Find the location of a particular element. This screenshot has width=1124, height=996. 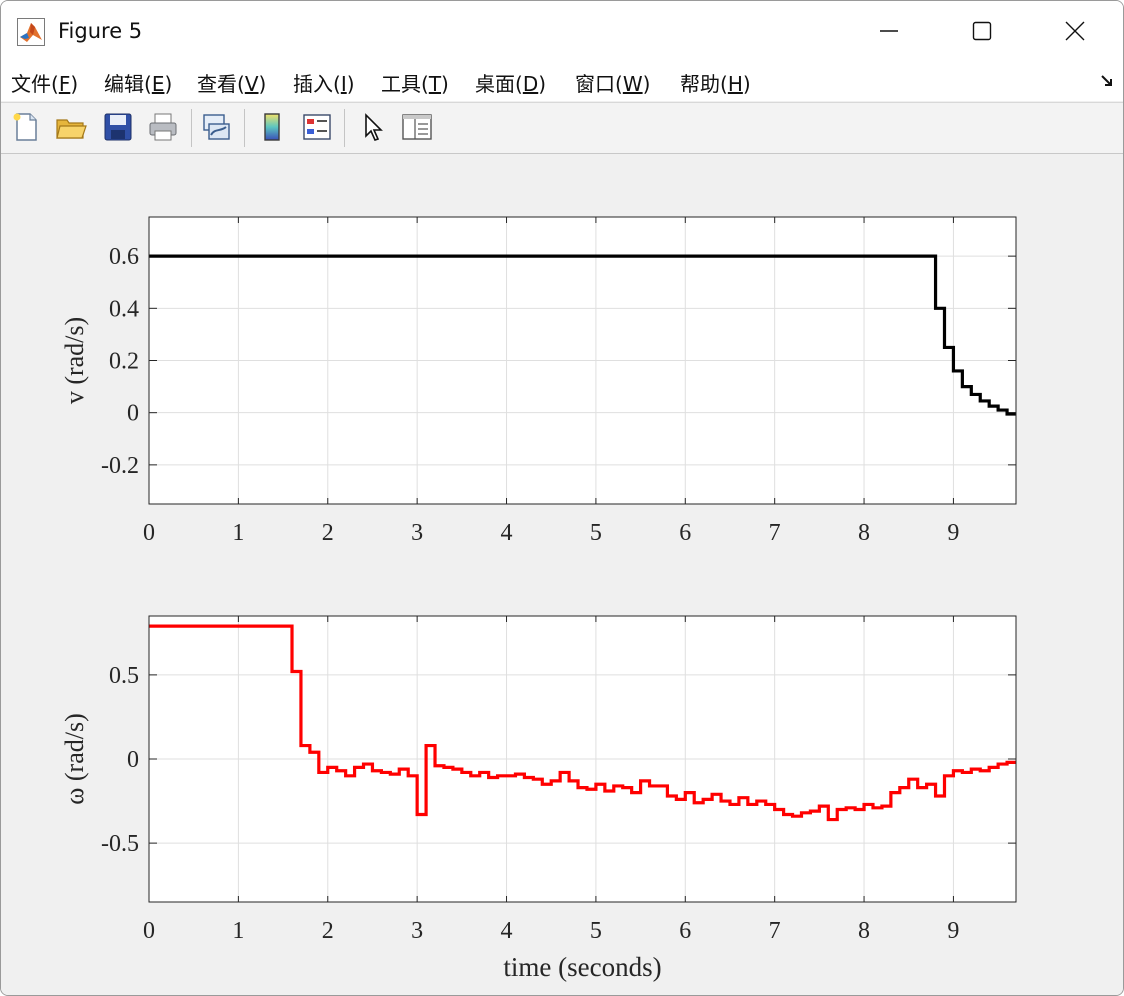

close-button is located at coordinates (1075, 31).